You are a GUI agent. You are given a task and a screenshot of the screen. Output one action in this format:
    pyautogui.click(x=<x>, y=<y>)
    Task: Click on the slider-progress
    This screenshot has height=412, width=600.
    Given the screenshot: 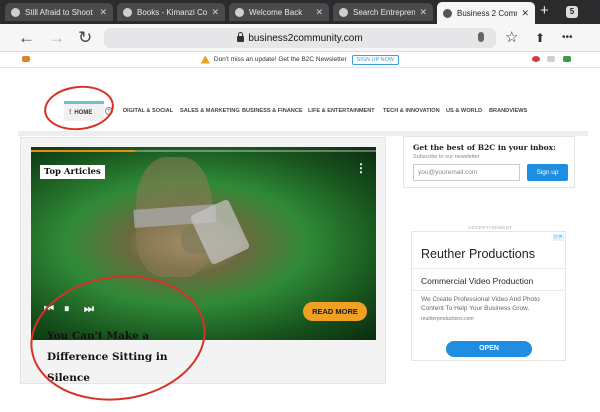 What is the action you would take?
    pyautogui.click(x=203, y=151)
    